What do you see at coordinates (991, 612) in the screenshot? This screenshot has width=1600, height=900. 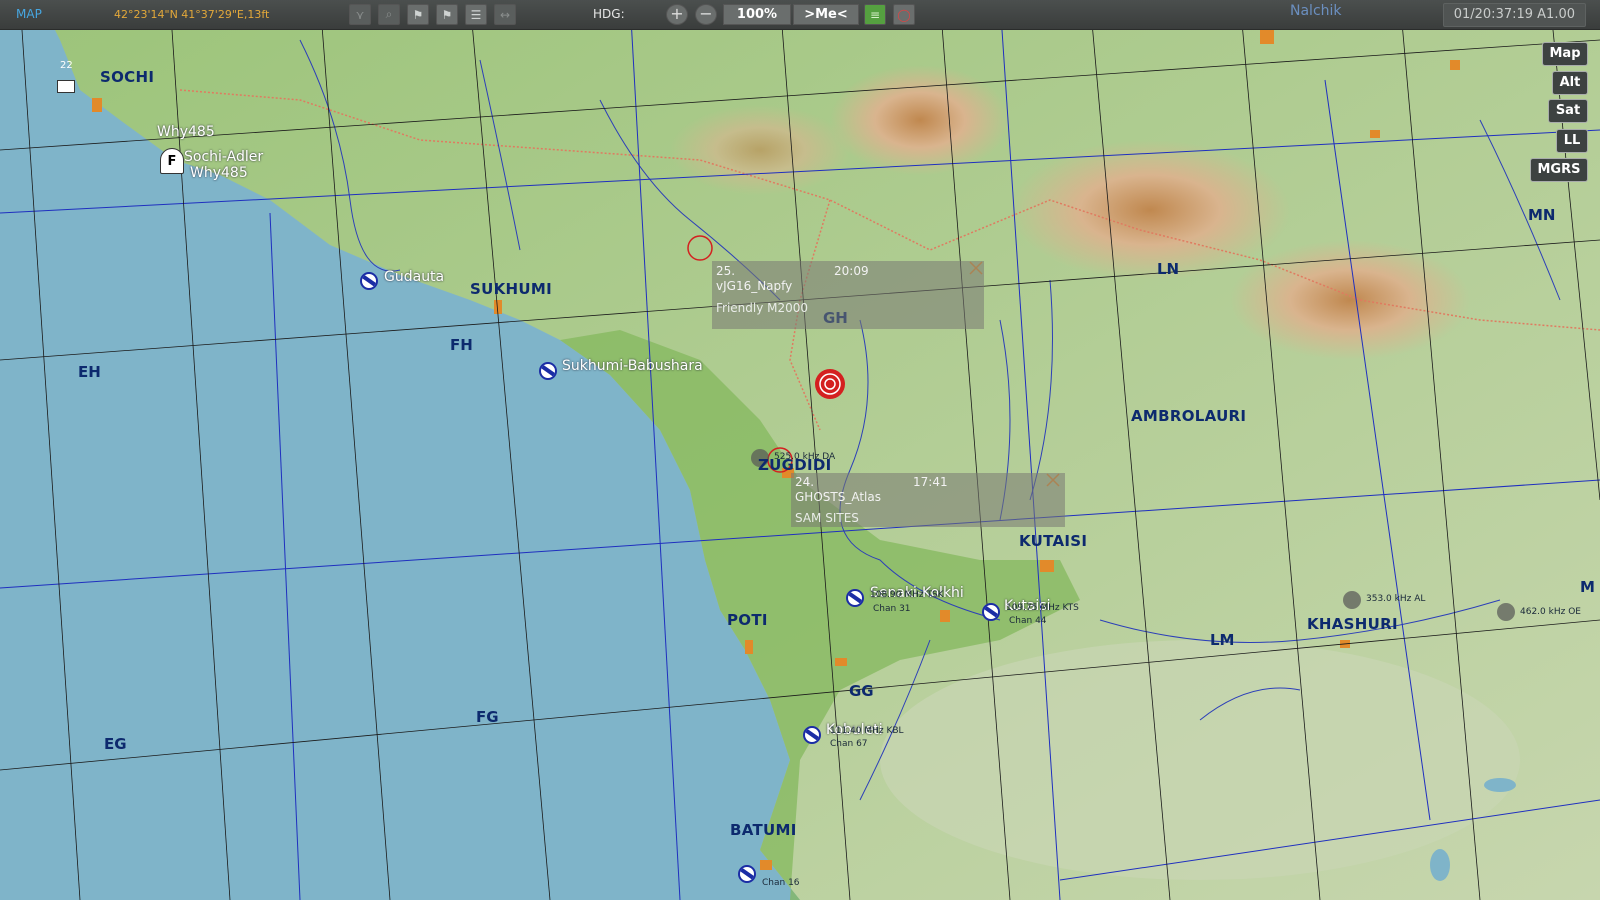 I see `airfield-icon-kutaisi` at bounding box center [991, 612].